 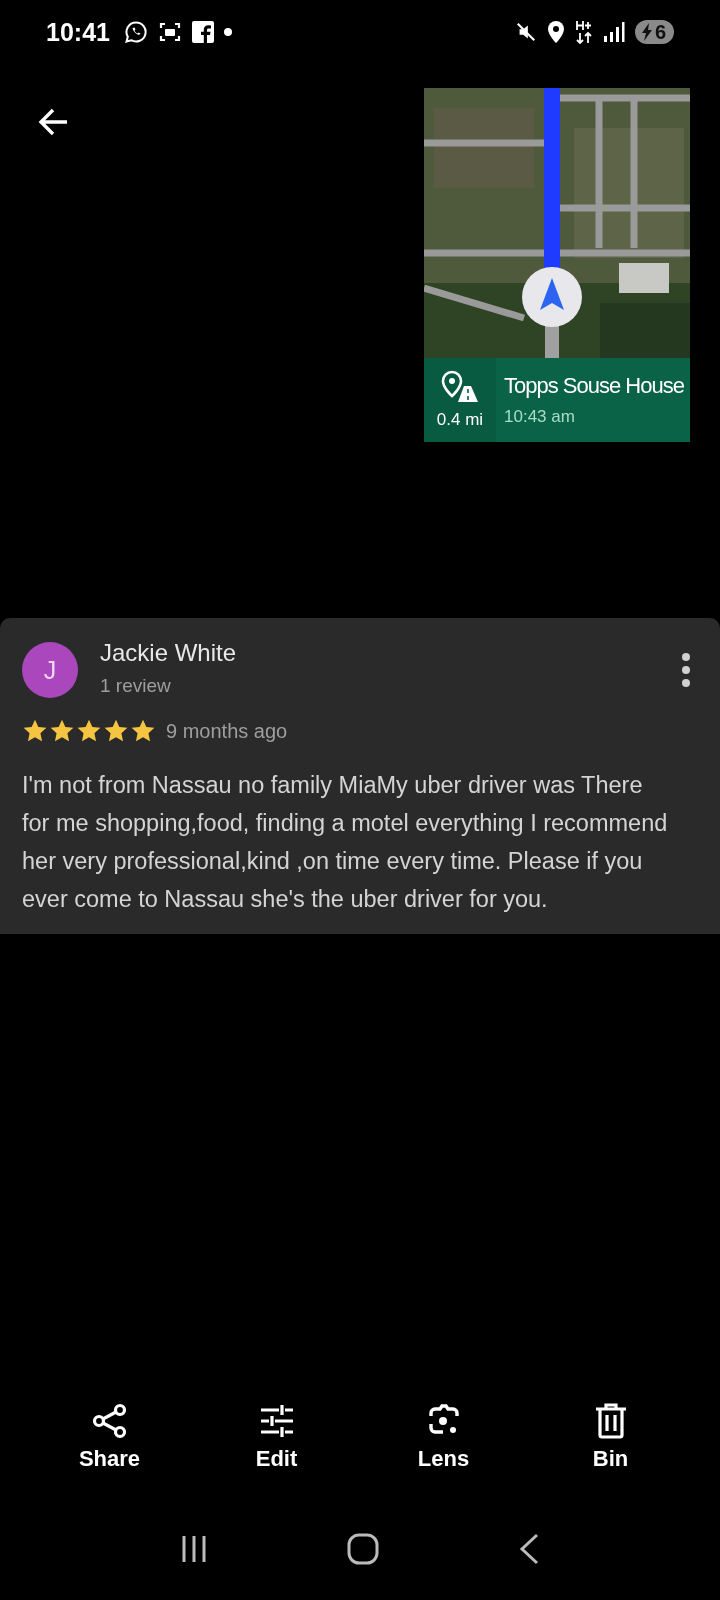 I want to click on review-date: 9 months ago, so click(x=227, y=731).